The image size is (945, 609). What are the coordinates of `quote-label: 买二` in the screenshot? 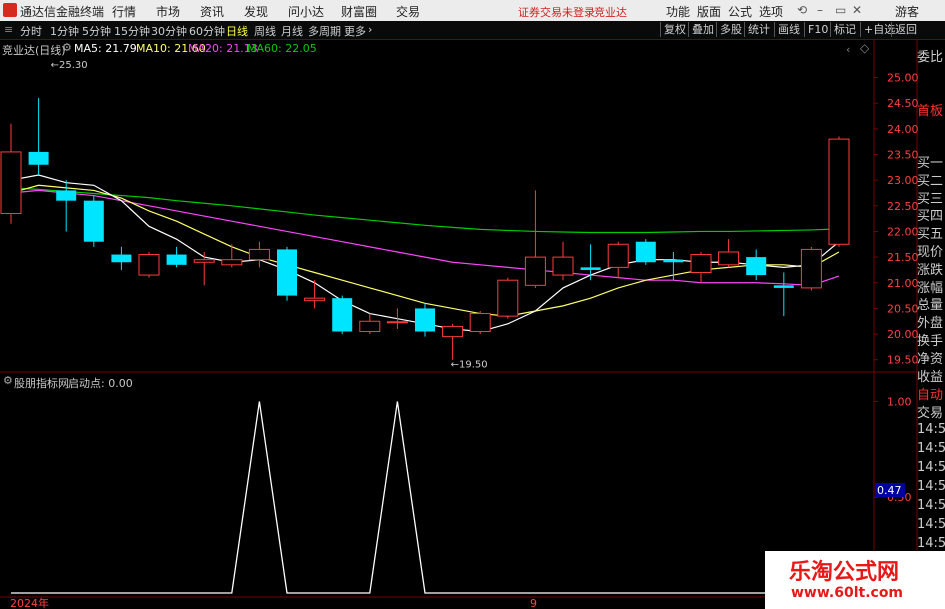 It's located at (930, 181).